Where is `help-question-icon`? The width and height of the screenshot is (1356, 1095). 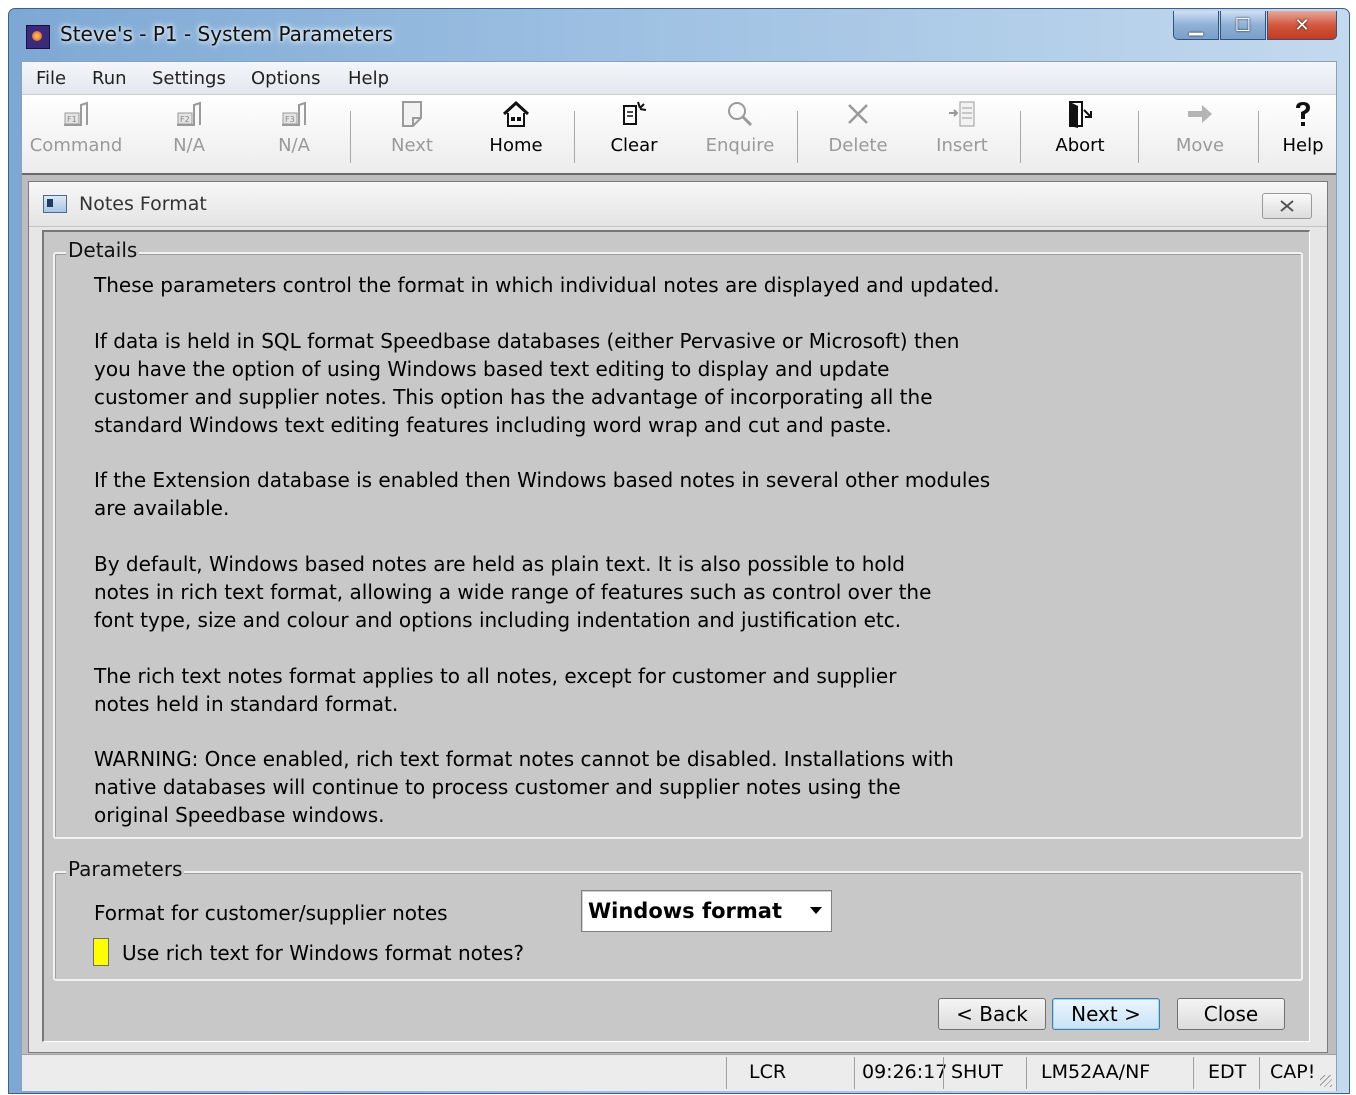 help-question-icon is located at coordinates (1303, 114).